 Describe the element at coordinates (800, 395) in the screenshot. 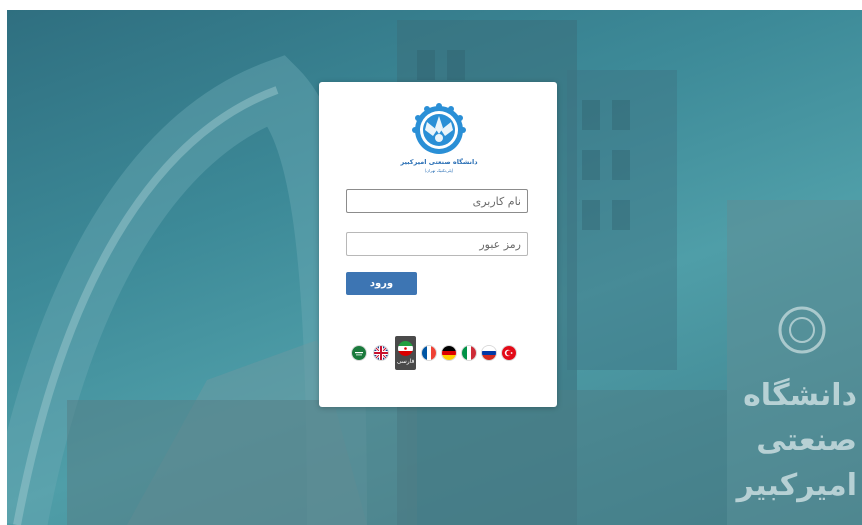

I see `sign-text-1: دانشگاه` at that location.